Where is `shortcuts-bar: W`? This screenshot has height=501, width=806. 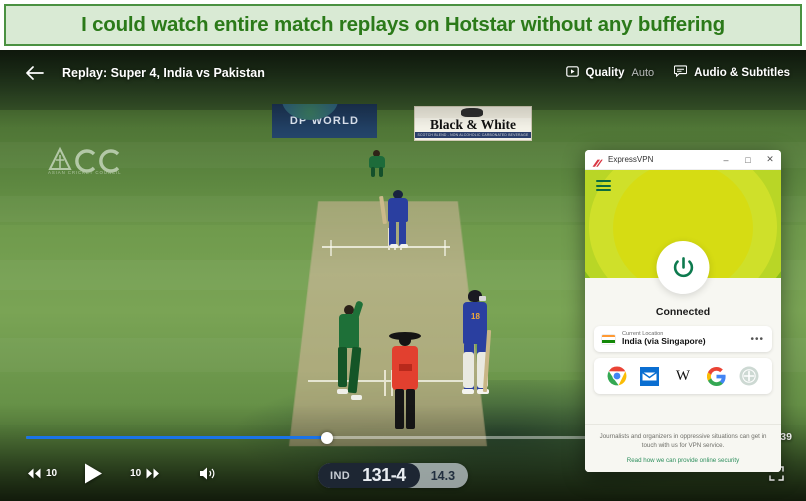
shortcuts-bar: W is located at coordinates (683, 376).